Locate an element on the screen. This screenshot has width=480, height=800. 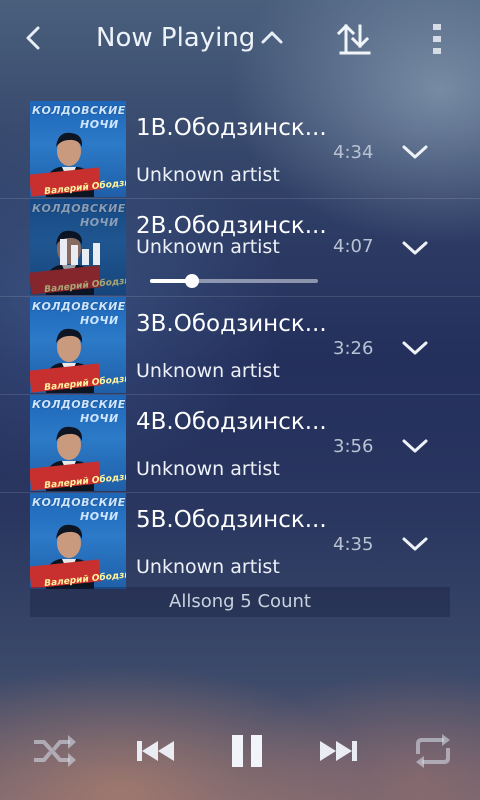
next-button is located at coordinates (339, 751).